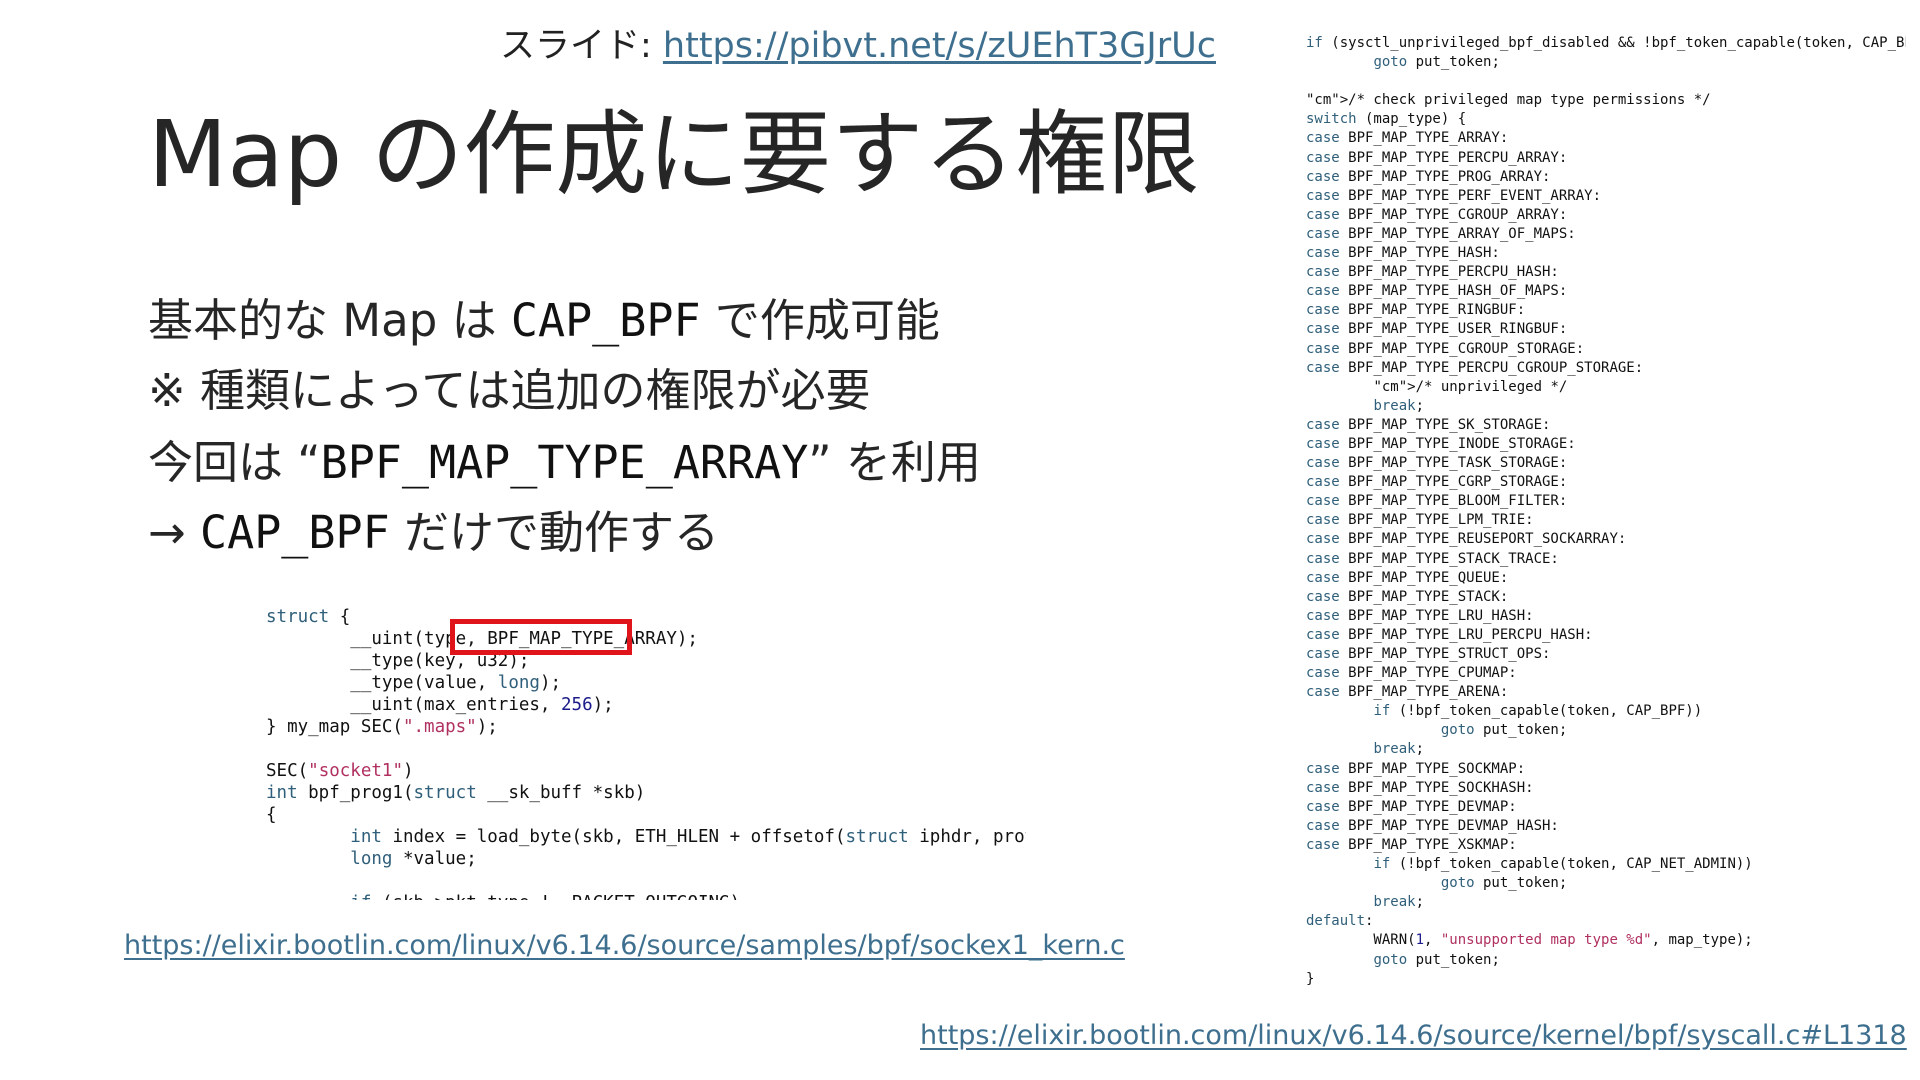 This screenshot has width=1920, height=1080. What do you see at coordinates (1449, 634) in the screenshot?
I see `code-right-line: case BPF_MAP_TYPE_LRU_PERCPU_HASH:` at bounding box center [1449, 634].